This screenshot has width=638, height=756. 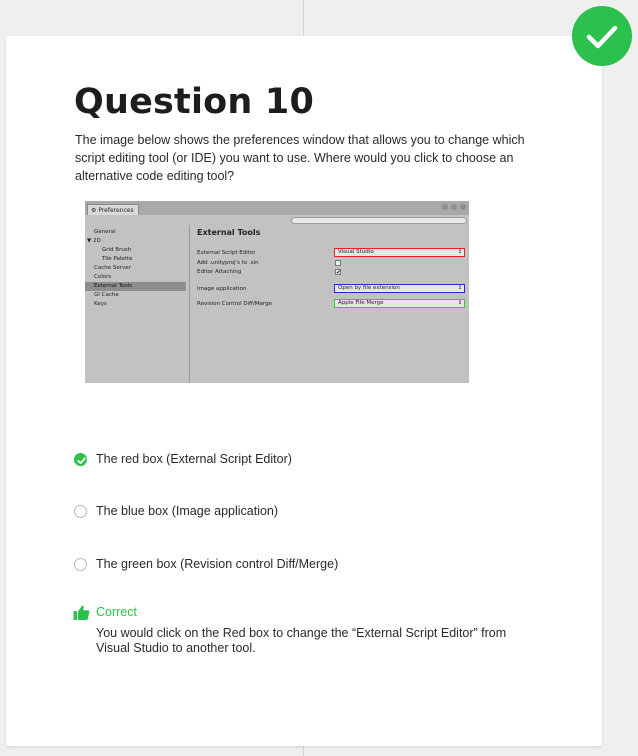 What do you see at coordinates (116, 210) in the screenshot?
I see `preferences-tab-label: Preferences` at bounding box center [116, 210].